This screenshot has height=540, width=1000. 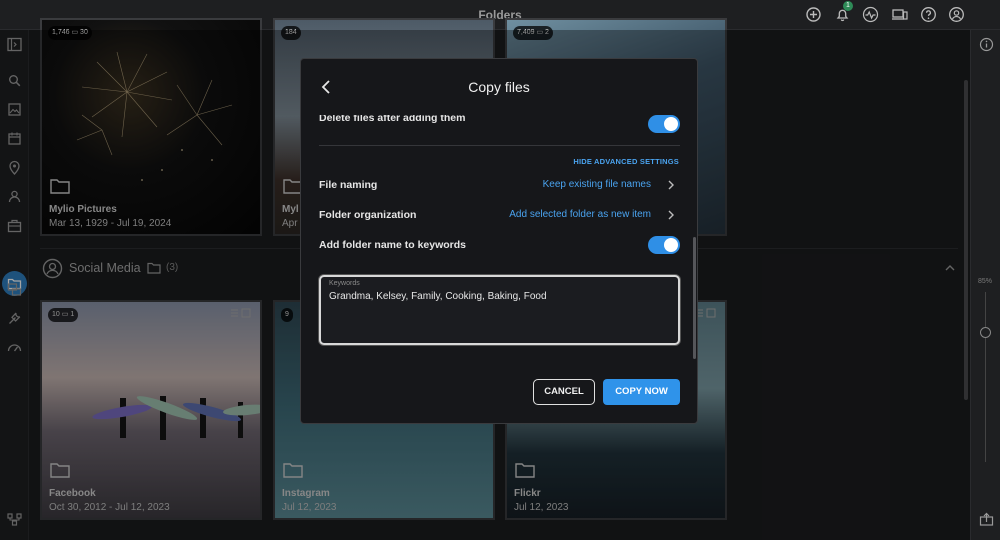 What do you see at coordinates (985, 332) in the screenshot?
I see `zoom-slider-handle` at bounding box center [985, 332].